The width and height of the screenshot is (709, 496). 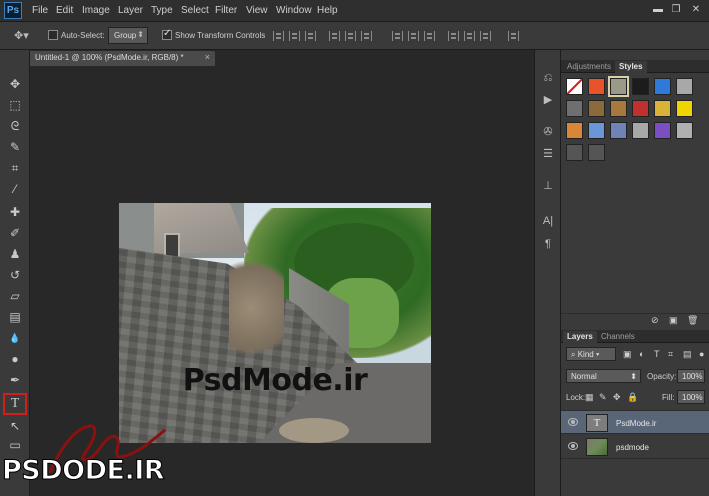 What do you see at coordinates (15, 189) in the screenshot?
I see `eyedropper-tool-icon: ⁄` at bounding box center [15, 189].